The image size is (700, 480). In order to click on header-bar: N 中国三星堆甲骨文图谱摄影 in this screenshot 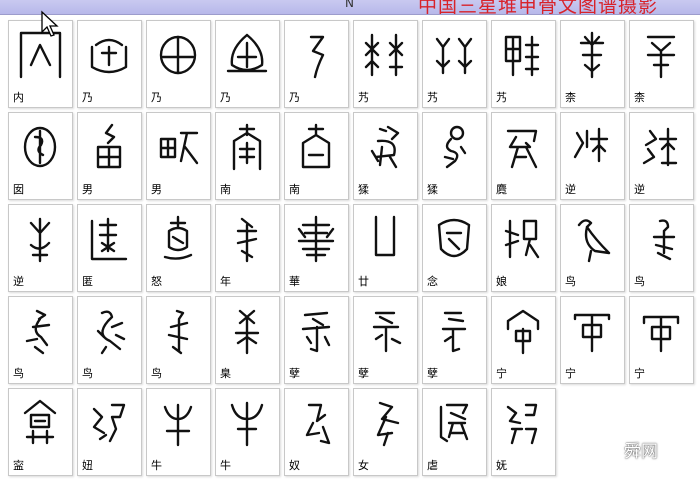, I will do `click(350, 7)`.